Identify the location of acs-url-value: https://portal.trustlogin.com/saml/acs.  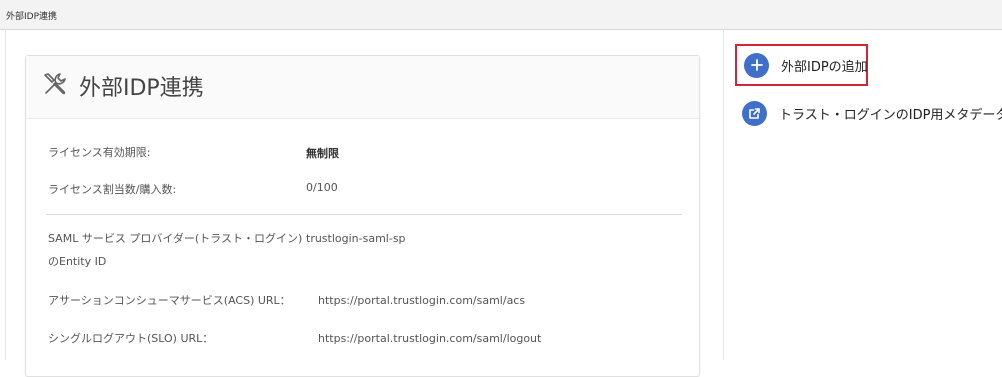
(422, 300).